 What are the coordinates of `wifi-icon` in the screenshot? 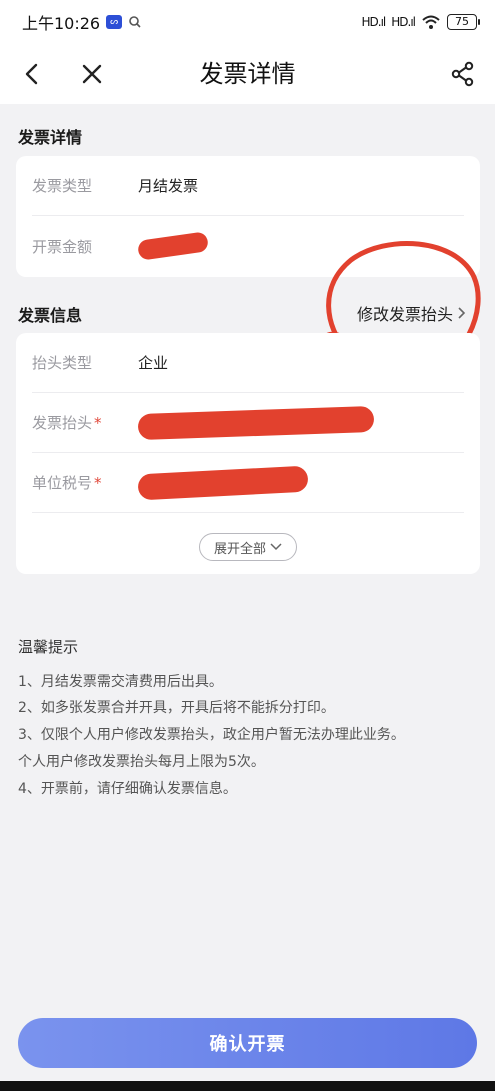 It's located at (431, 22).